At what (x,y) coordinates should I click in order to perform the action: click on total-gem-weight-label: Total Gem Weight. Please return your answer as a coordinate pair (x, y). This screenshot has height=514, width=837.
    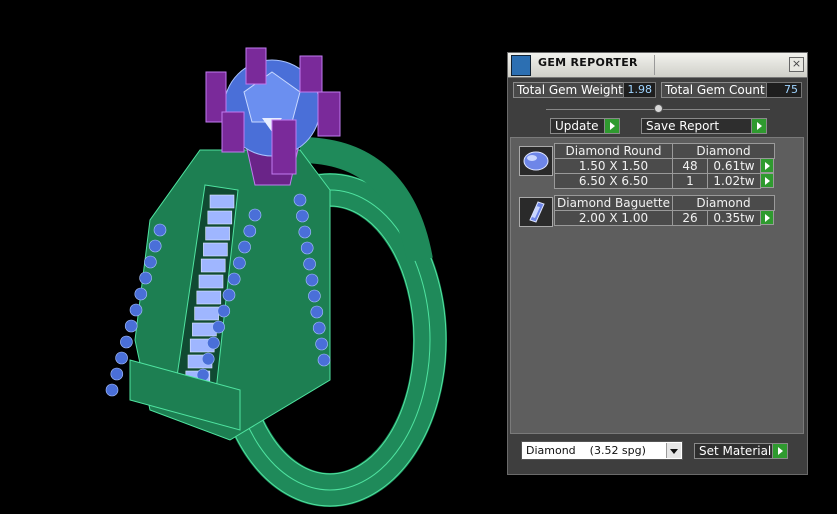
    Looking at the image, I should click on (570, 90).